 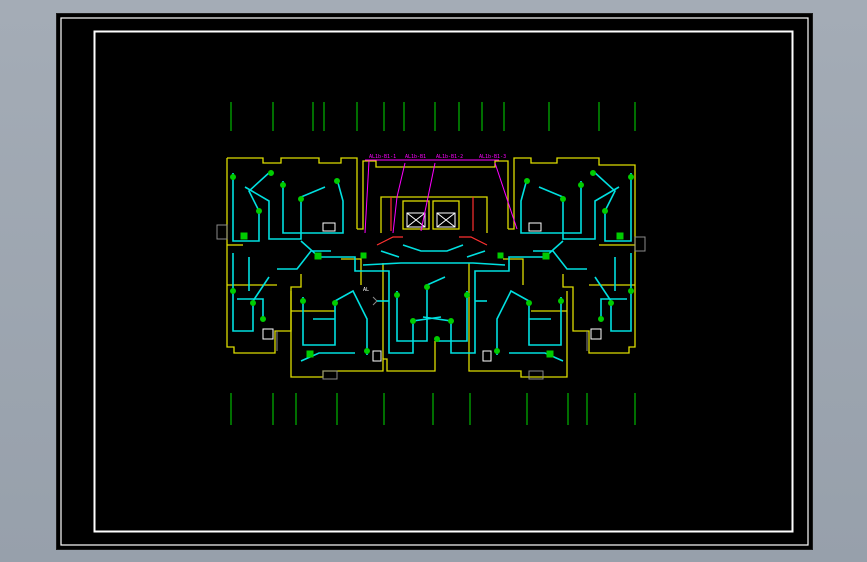 I want to click on elevator-symbols, so click(x=431, y=220).